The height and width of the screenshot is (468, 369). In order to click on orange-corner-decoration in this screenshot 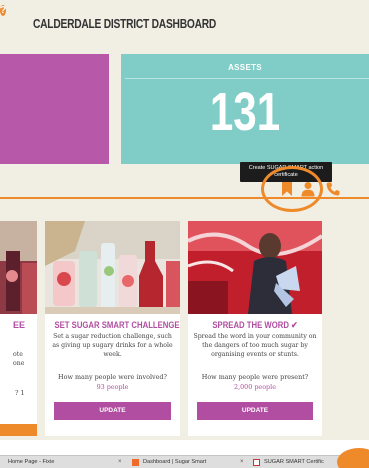, I will do `click(353, 458)`.